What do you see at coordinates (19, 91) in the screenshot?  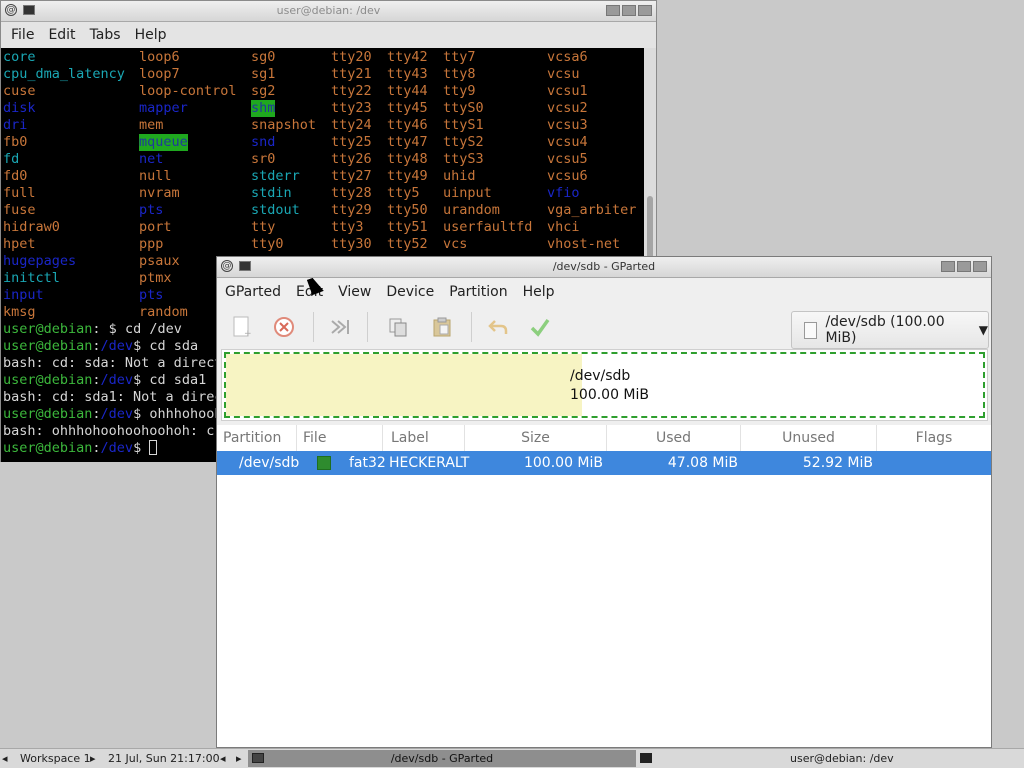 I see `ls-entry: cuse` at bounding box center [19, 91].